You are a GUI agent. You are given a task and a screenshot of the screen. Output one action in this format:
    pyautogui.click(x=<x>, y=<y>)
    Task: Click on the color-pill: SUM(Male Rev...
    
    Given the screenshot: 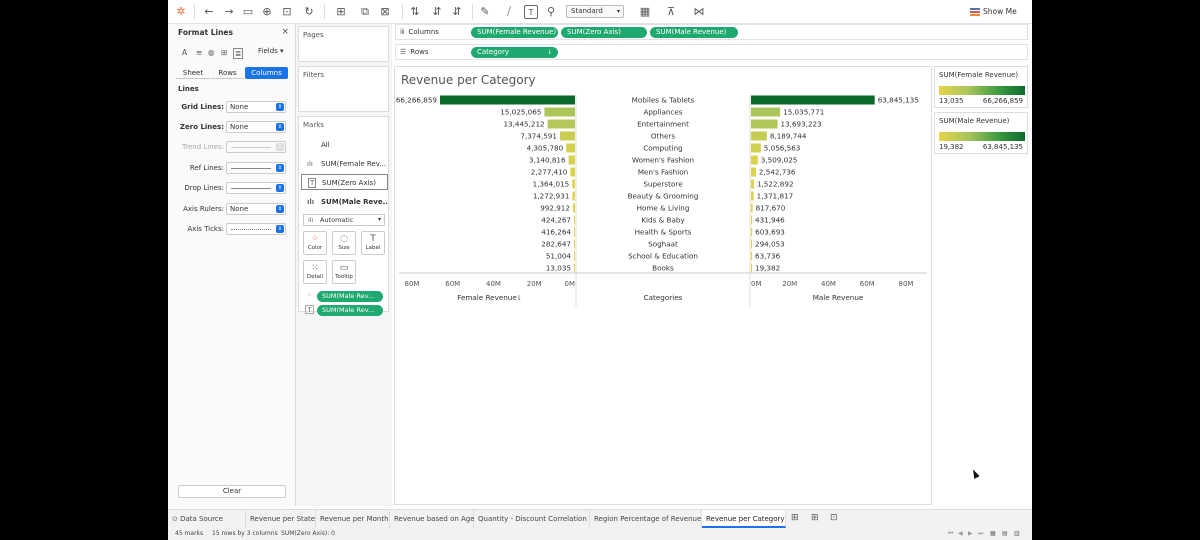 What is the action you would take?
    pyautogui.click(x=350, y=296)
    